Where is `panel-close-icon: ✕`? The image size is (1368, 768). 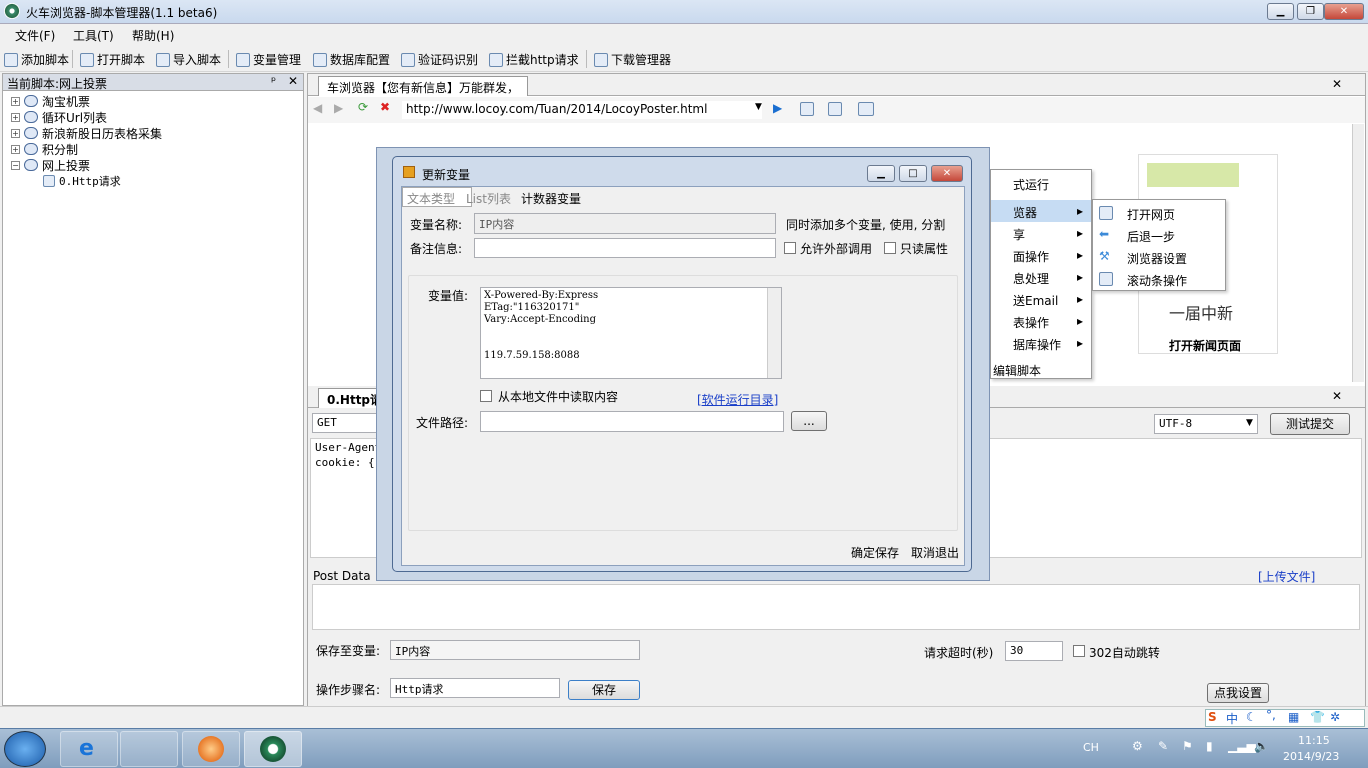
panel-close-icon: ✕ is located at coordinates (293, 81).